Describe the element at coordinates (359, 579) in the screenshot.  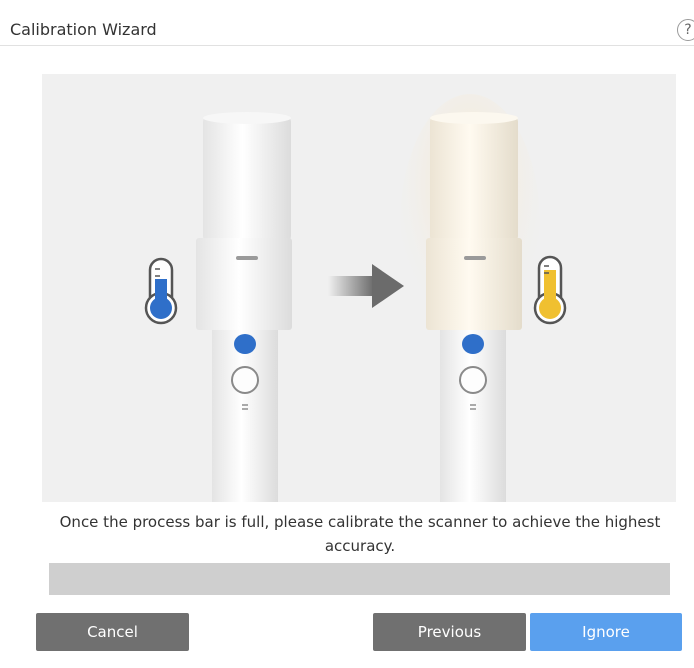
I see `progress-bar` at that location.